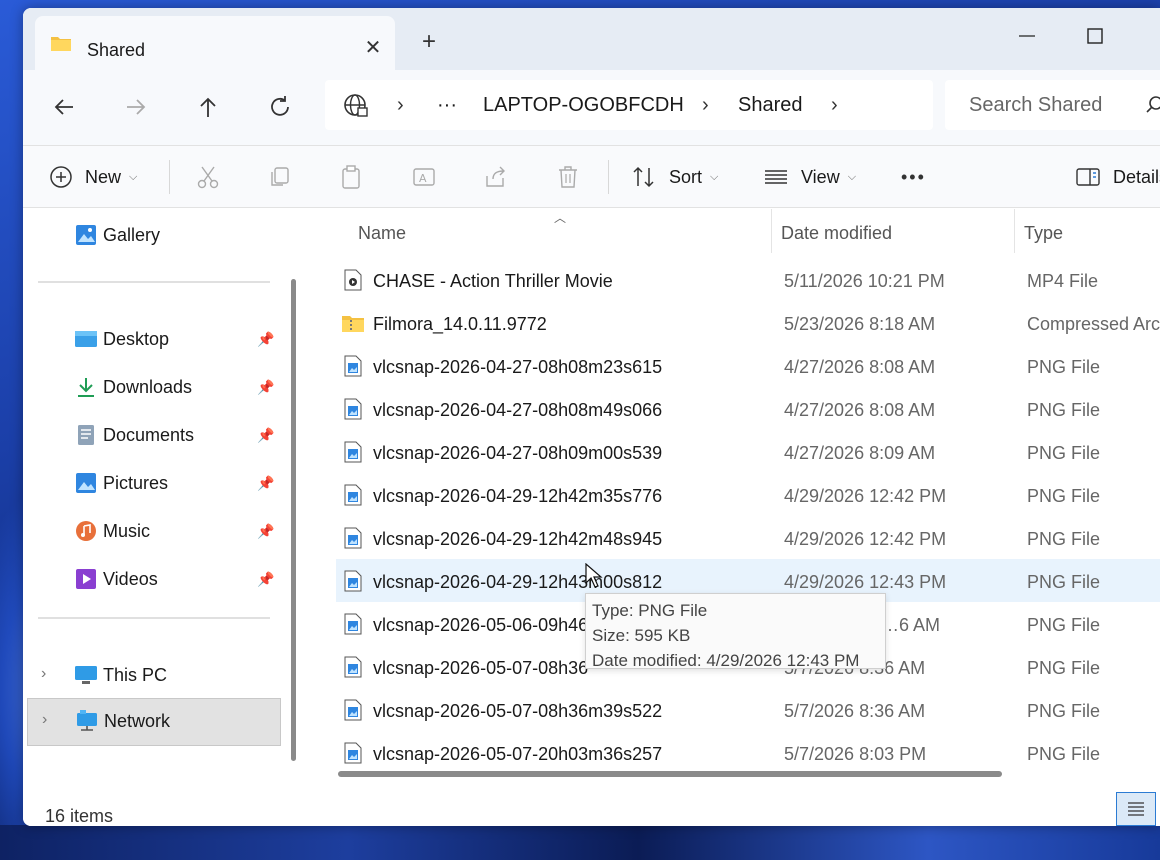  I want to click on sidebar-divider, so click(154, 282).